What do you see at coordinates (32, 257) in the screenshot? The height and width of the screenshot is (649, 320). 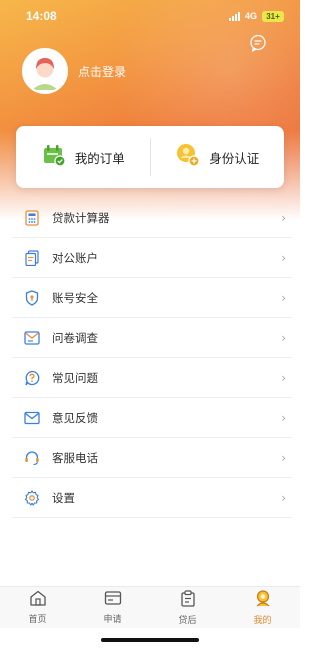 I see `account-icon` at bounding box center [32, 257].